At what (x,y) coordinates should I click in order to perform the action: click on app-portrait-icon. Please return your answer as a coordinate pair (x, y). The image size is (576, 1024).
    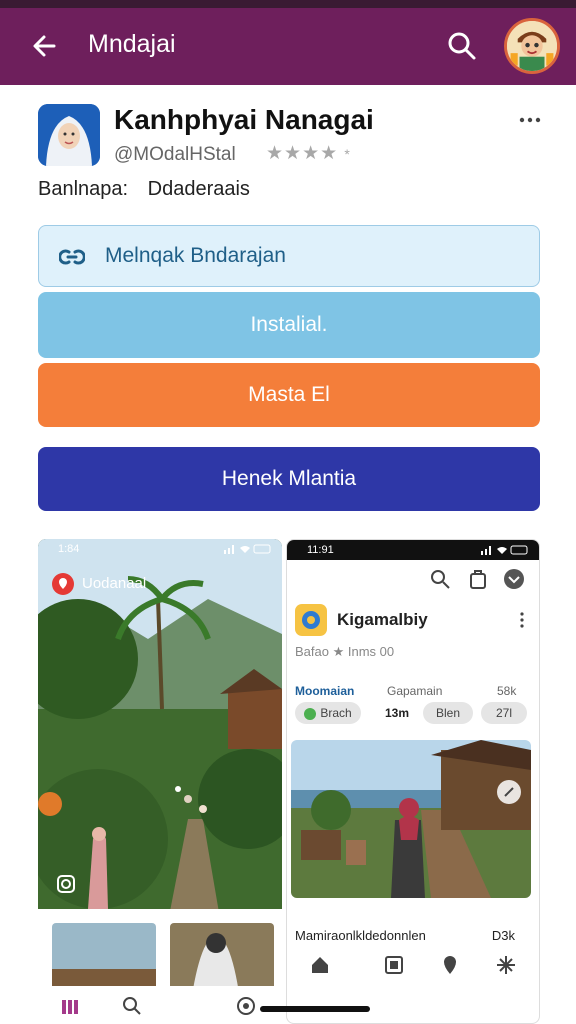
    Looking at the image, I should click on (69, 135).